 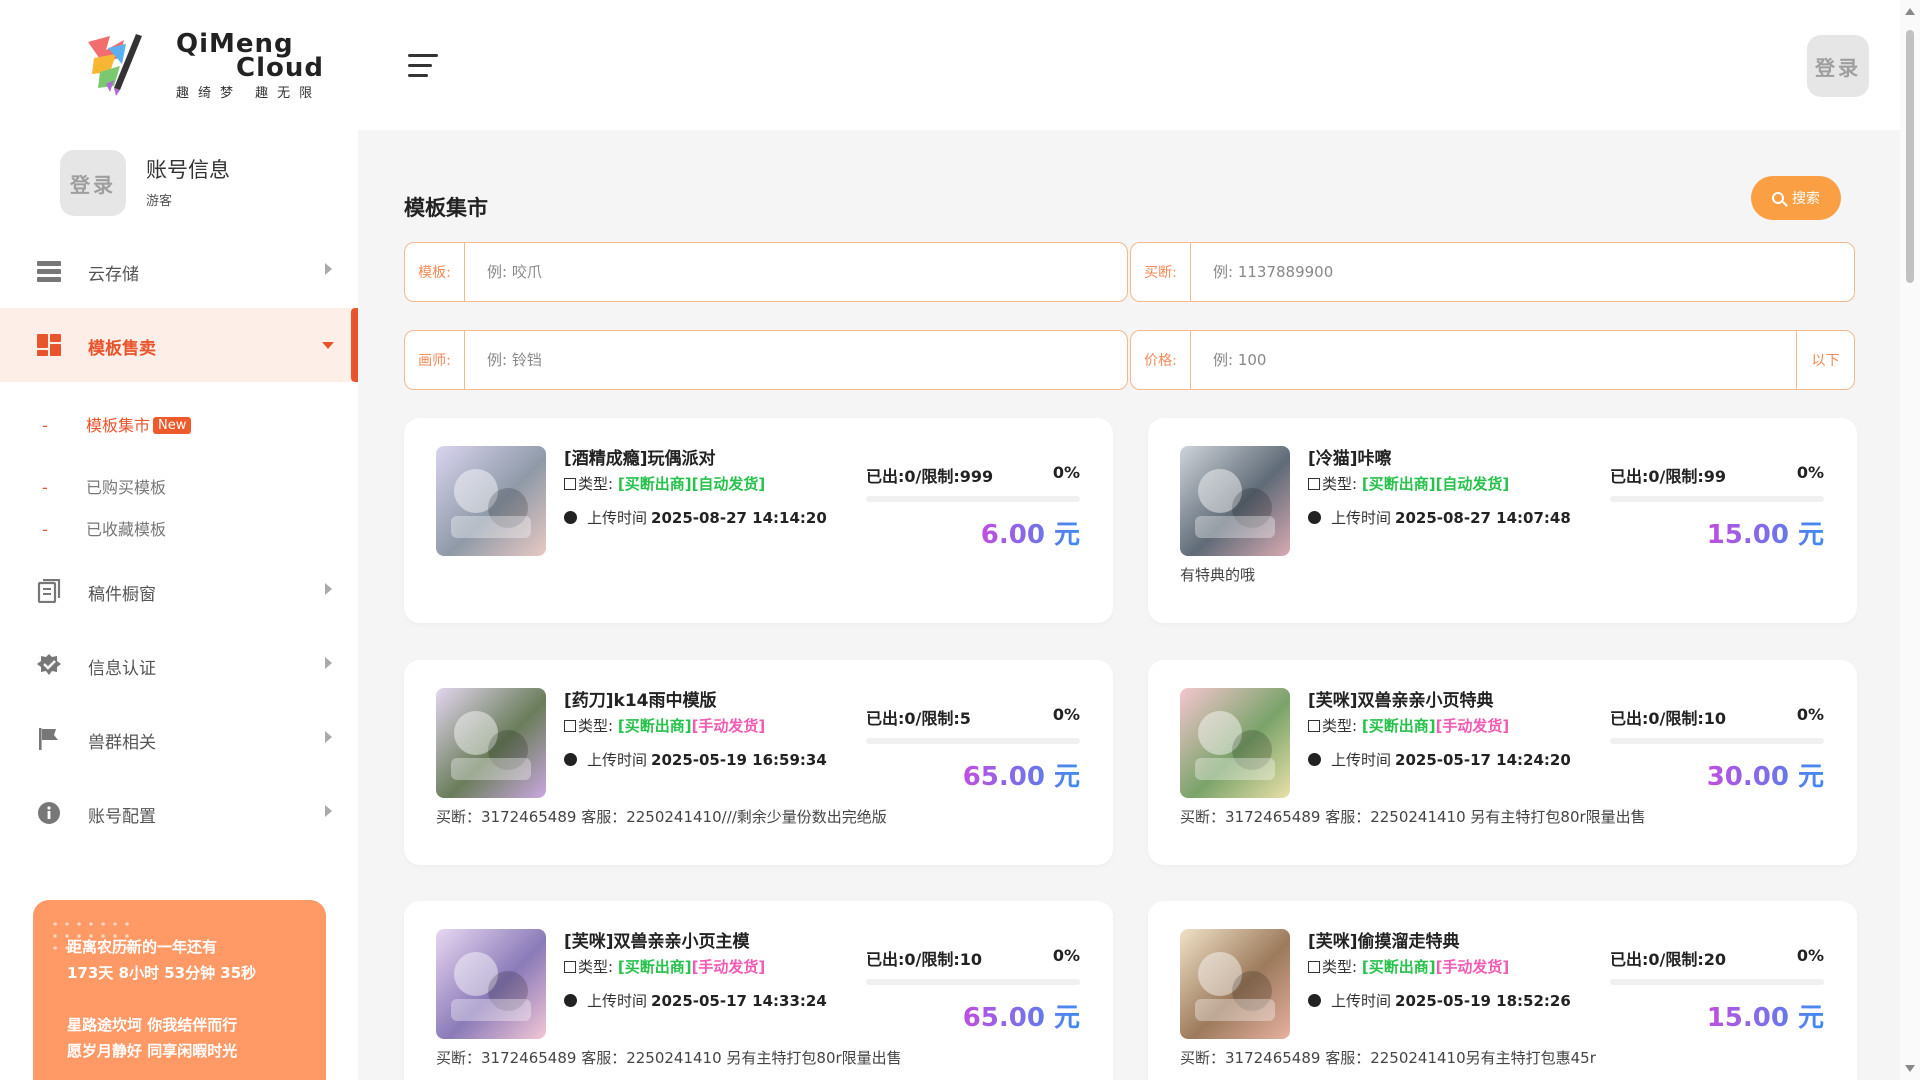 I want to click on sidebar-item-cloud-storage: 云存储, so click(x=179, y=271).